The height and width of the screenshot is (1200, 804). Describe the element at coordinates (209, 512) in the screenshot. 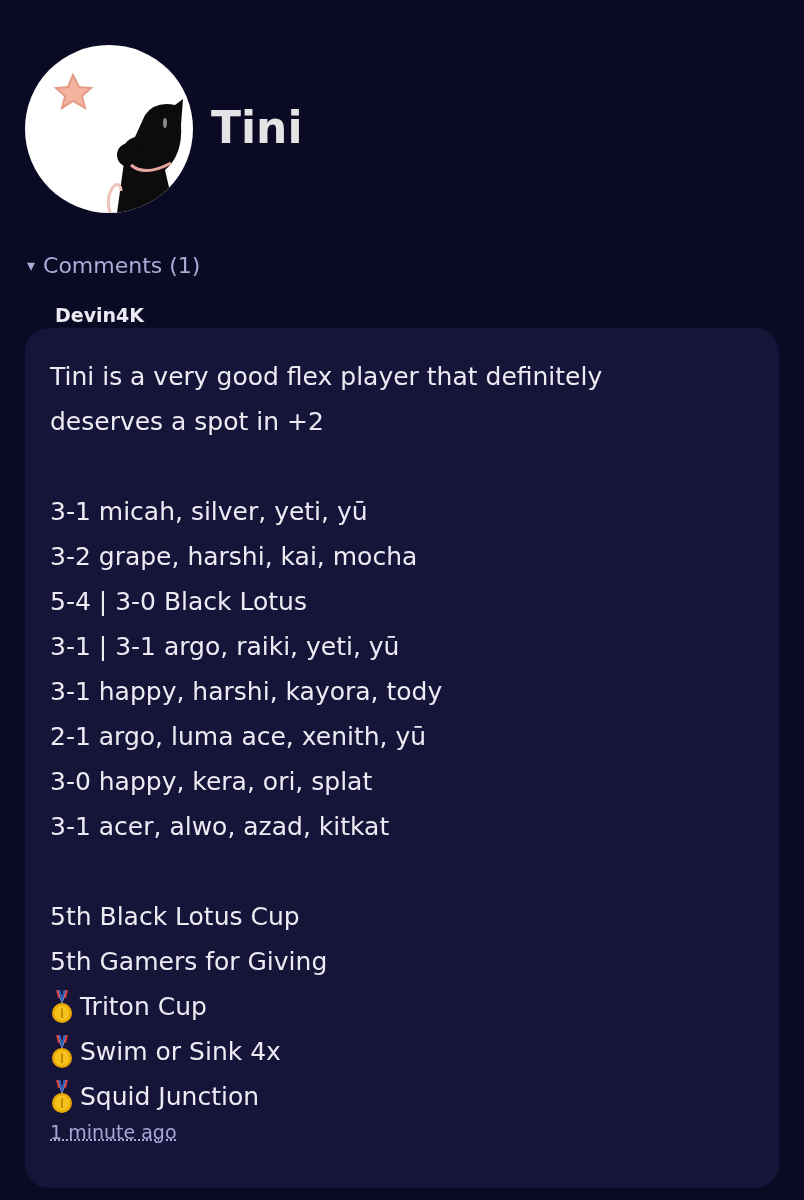

I see `comment-line: 3-1 micah, silver, yeti, yū` at that location.